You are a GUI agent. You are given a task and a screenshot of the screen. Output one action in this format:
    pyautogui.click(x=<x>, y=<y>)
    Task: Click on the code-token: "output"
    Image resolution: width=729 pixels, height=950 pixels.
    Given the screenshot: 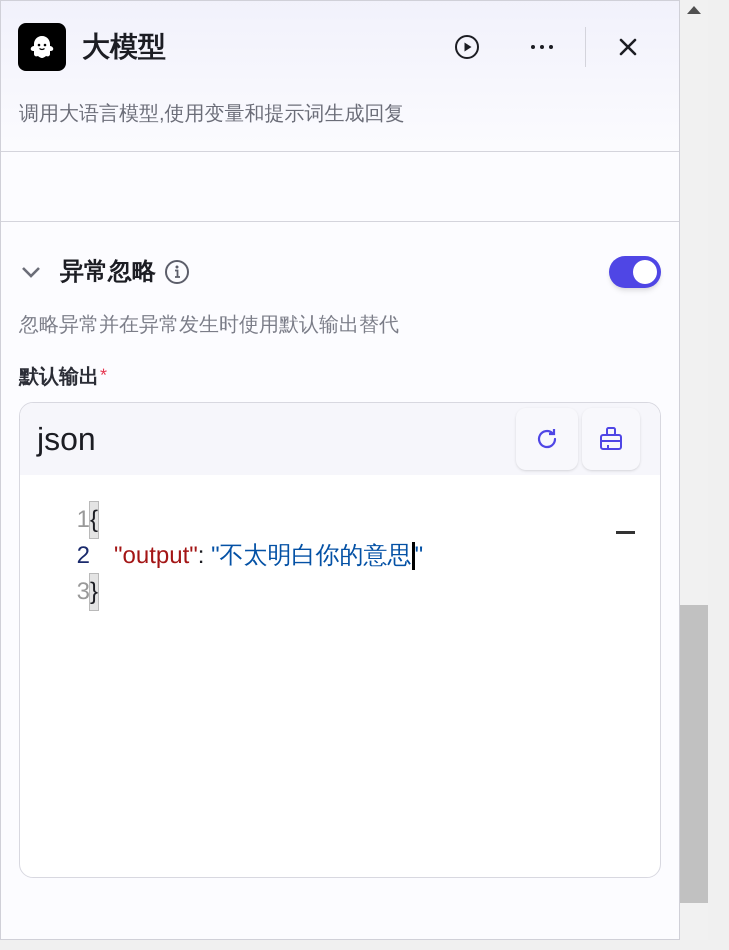 What is the action you would take?
    pyautogui.click(x=156, y=556)
    